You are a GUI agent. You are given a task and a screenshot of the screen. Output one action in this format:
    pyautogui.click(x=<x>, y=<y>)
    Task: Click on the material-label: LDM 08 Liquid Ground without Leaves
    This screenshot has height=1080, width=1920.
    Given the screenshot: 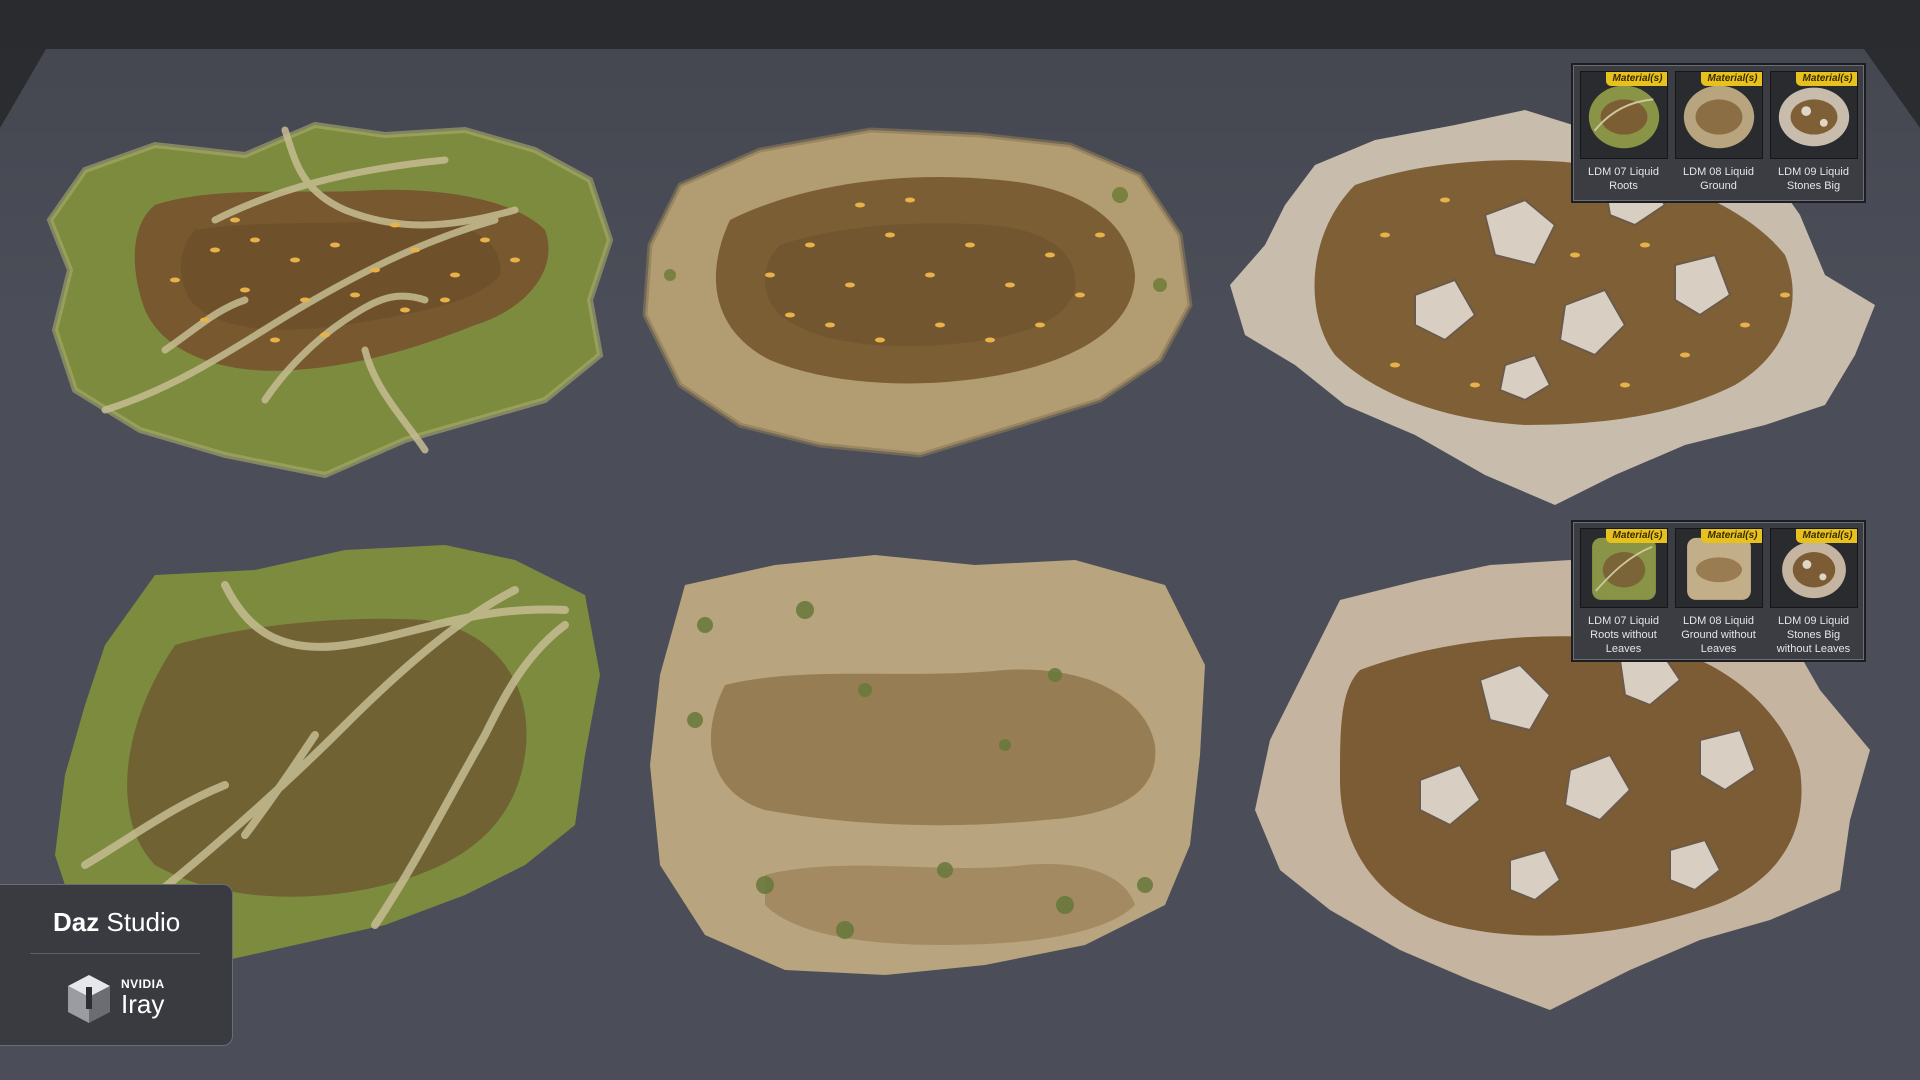 What is the action you would take?
    pyautogui.click(x=1718, y=635)
    